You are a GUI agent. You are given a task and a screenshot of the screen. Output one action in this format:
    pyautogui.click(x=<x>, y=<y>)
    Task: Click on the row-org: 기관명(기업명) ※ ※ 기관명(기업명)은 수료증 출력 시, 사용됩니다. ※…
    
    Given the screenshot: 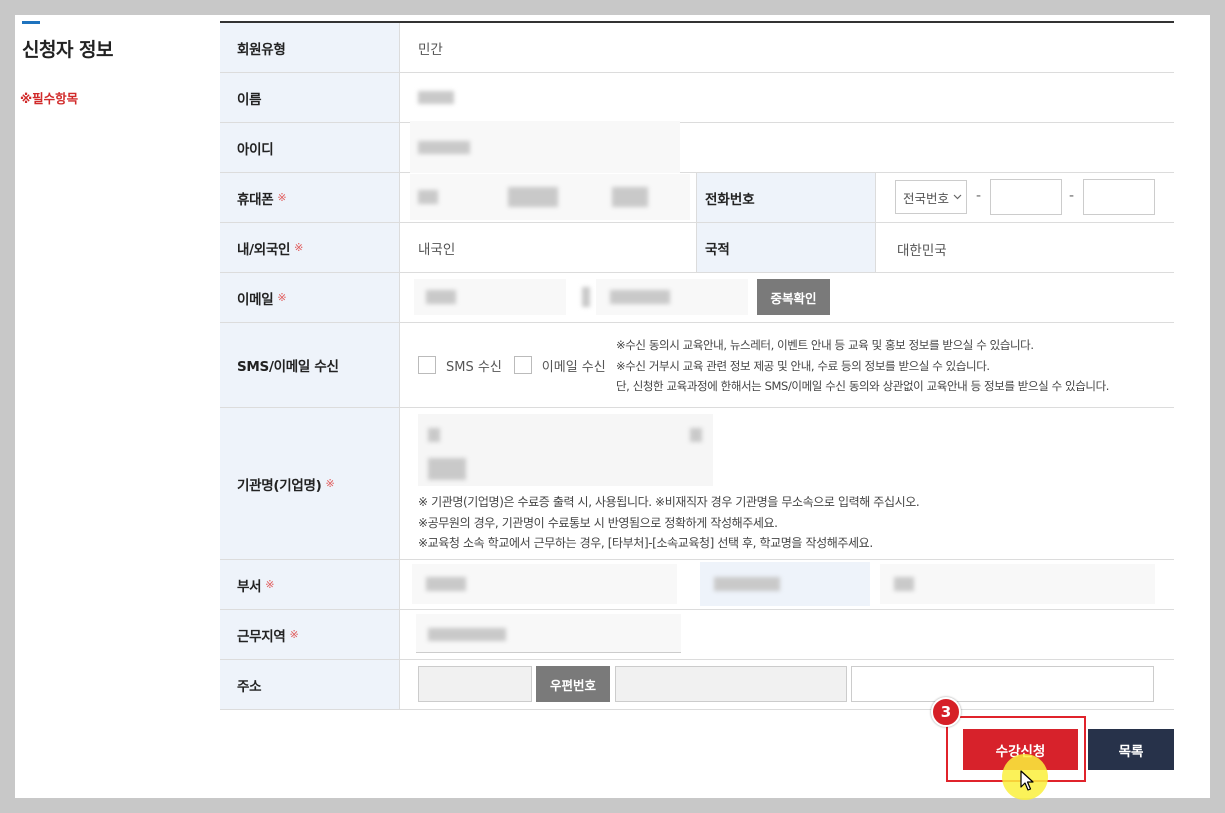 What is the action you would take?
    pyautogui.click(x=697, y=484)
    